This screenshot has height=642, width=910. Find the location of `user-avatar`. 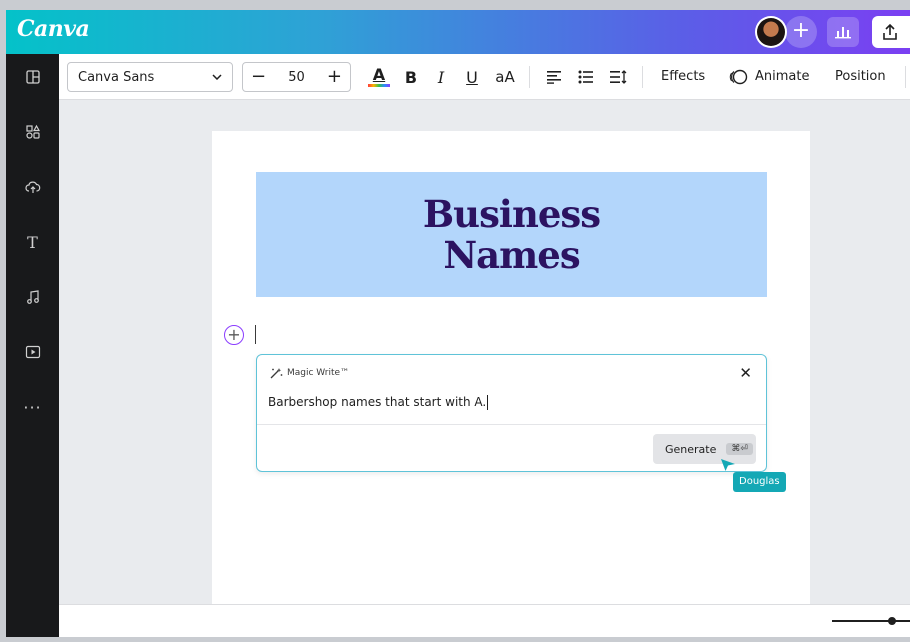

user-avatar is located at coordinates (771, 32).